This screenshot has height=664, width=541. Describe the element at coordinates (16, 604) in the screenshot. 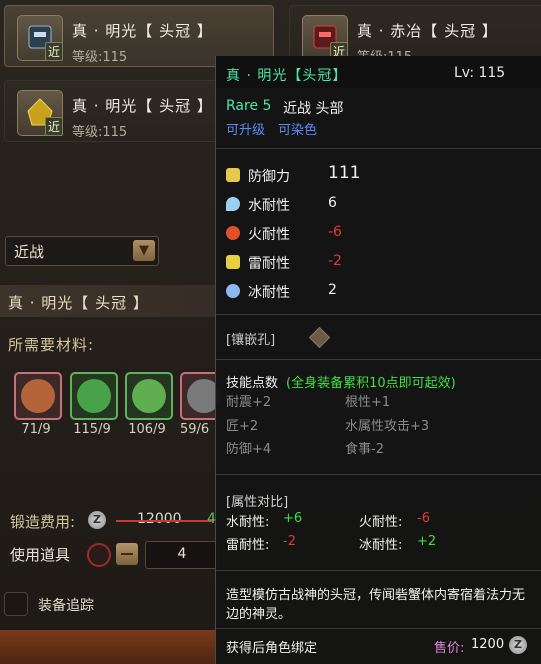

I see `track-checkbox` at that location.